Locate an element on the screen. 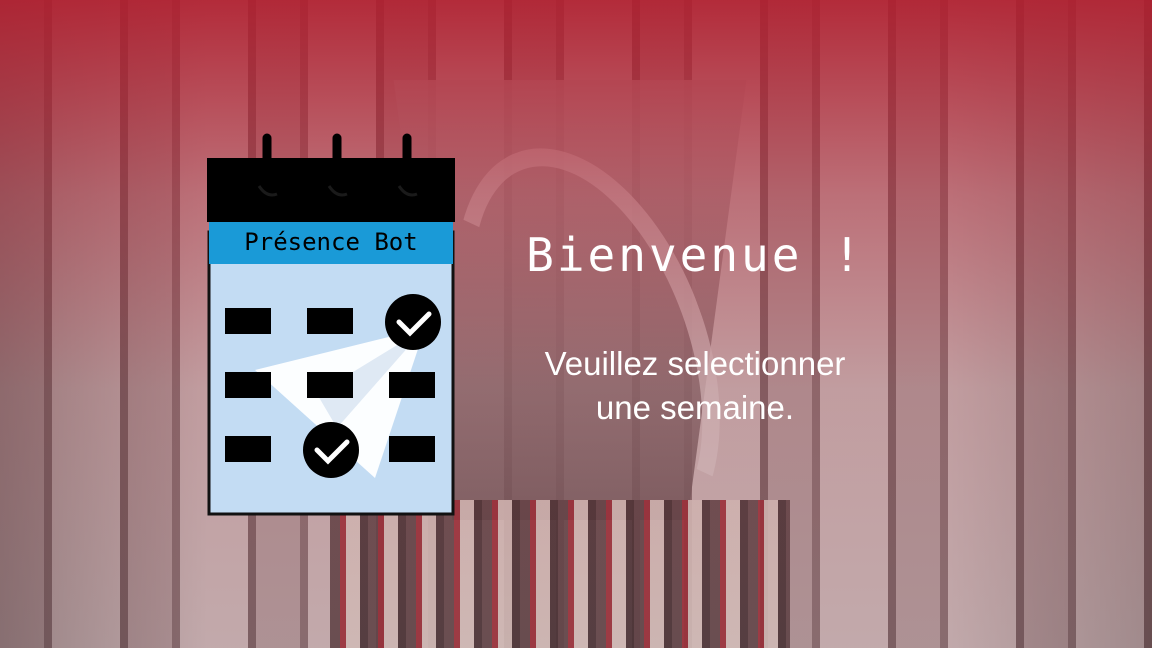  welcome-instruction: Veuillez selectionner une semaine. is located at coordinates (695, 386).